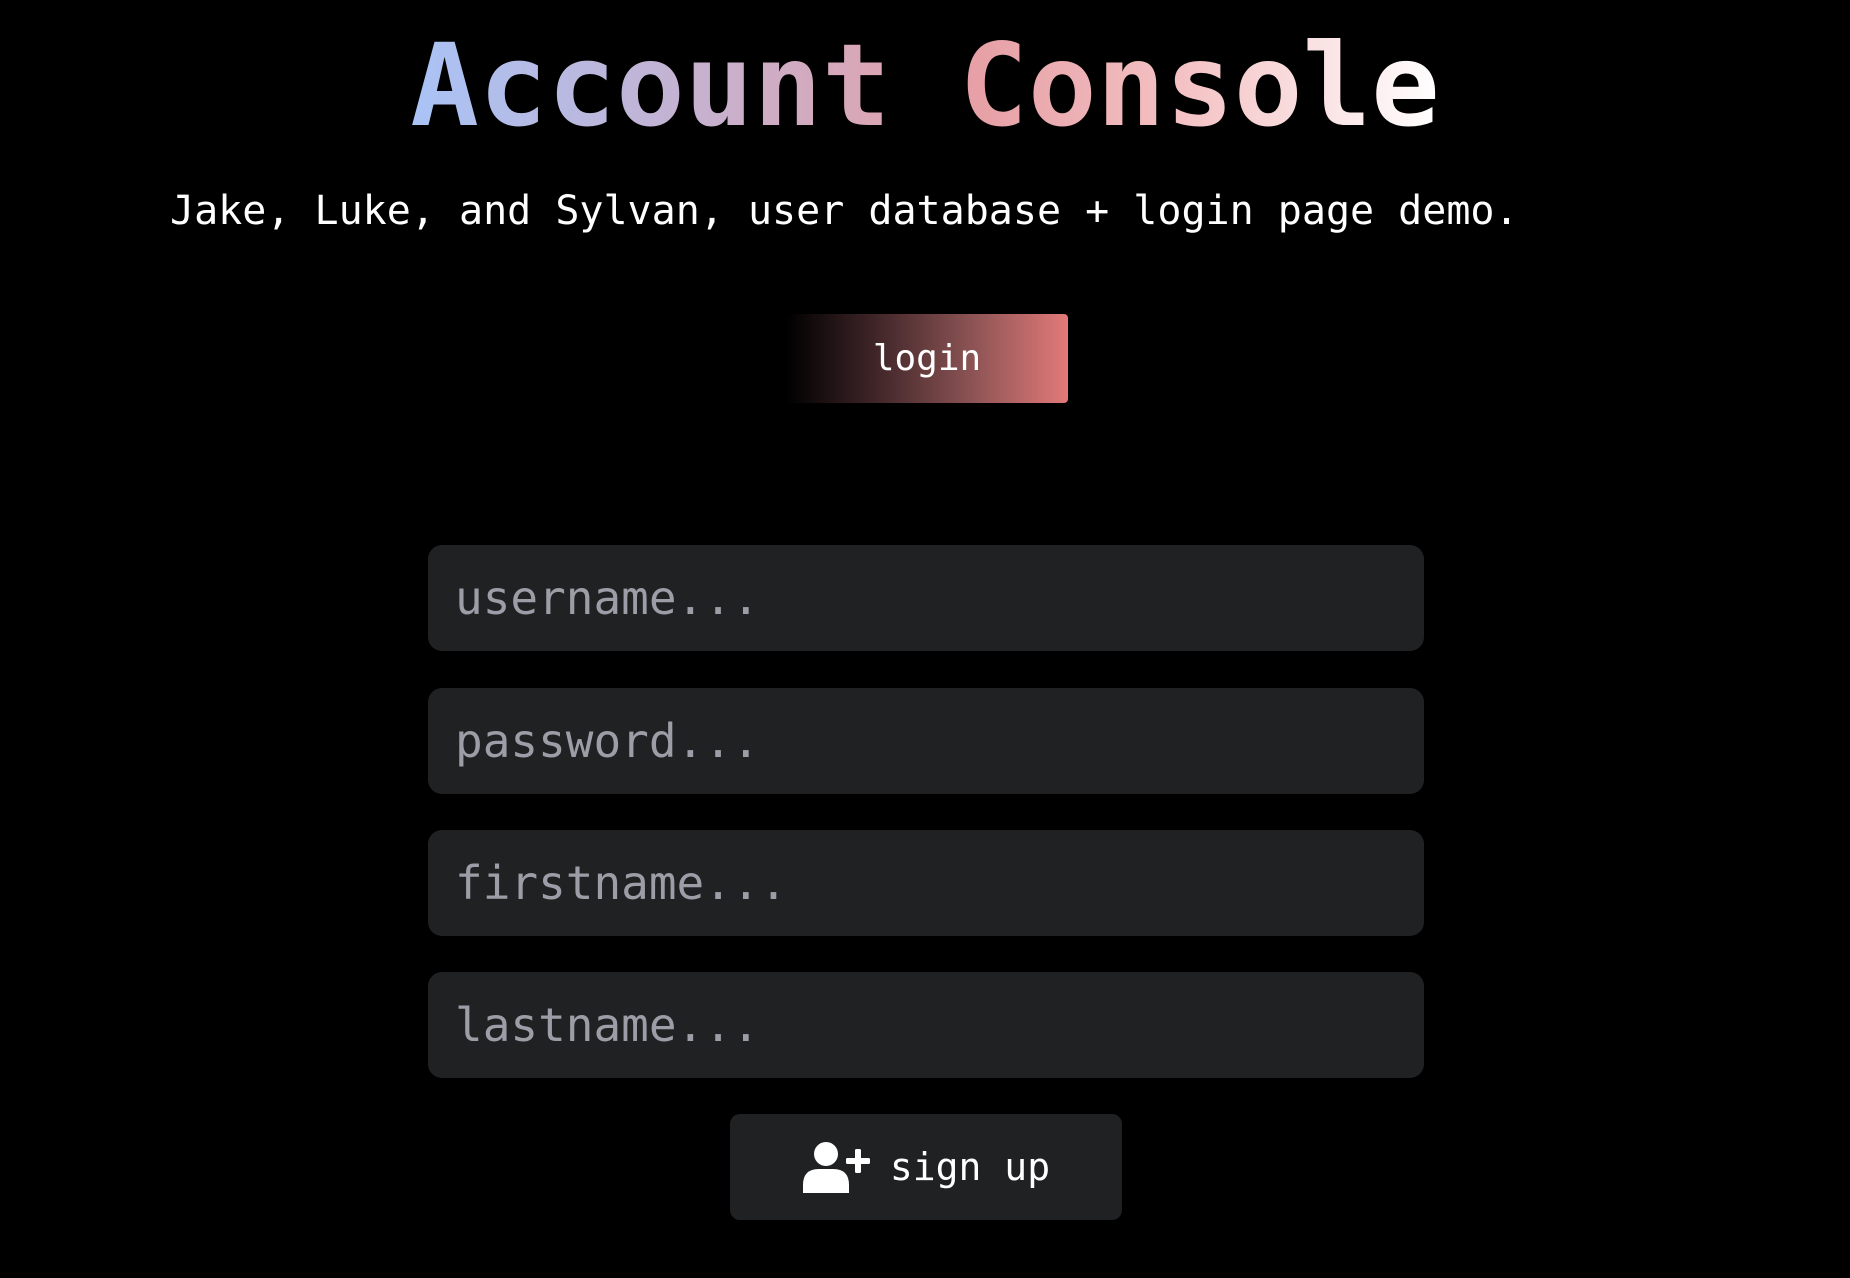 This screenshot has height=1278, width=1850. Describe the element at coordinates (926, 883) in the screenshot. I see `firstname-input` at that location.